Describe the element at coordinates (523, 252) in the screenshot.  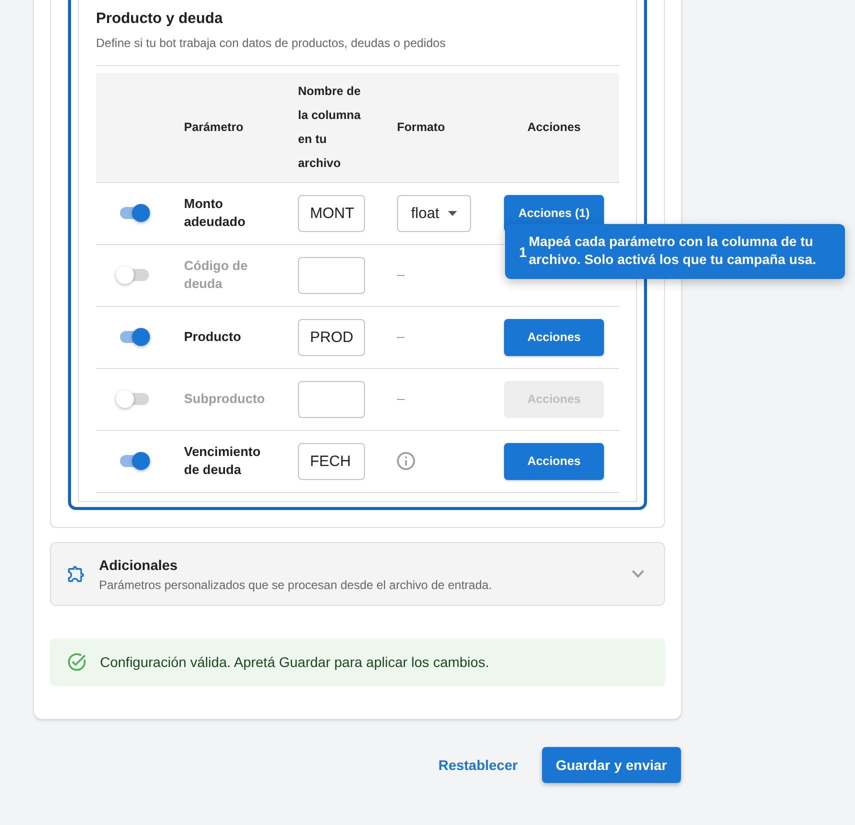
I see `step-number: 1` at that location.